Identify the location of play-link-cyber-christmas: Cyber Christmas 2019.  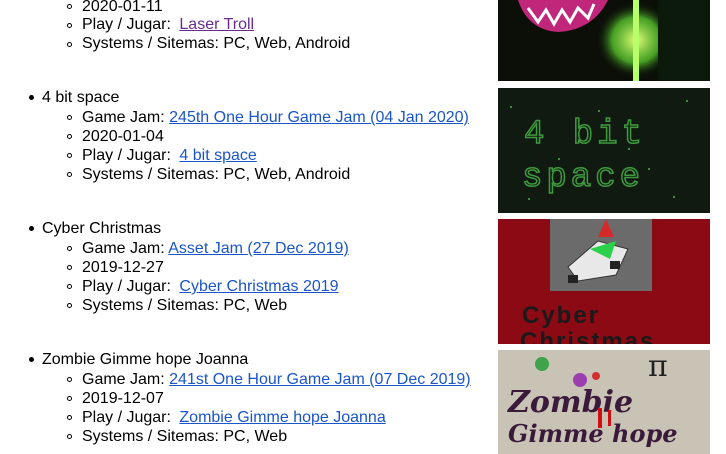
(258, 286).